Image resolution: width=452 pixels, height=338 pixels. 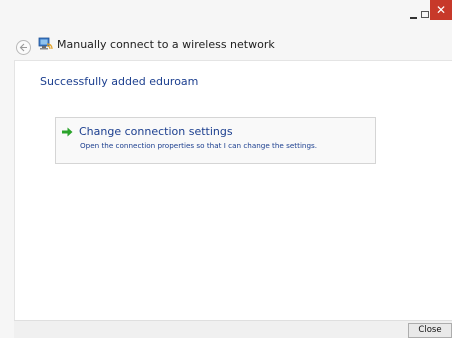 What do you see at coordinates (67, 132) in the screenshot?
I see `green-arrow-icon` at bounding box center [67, 132].